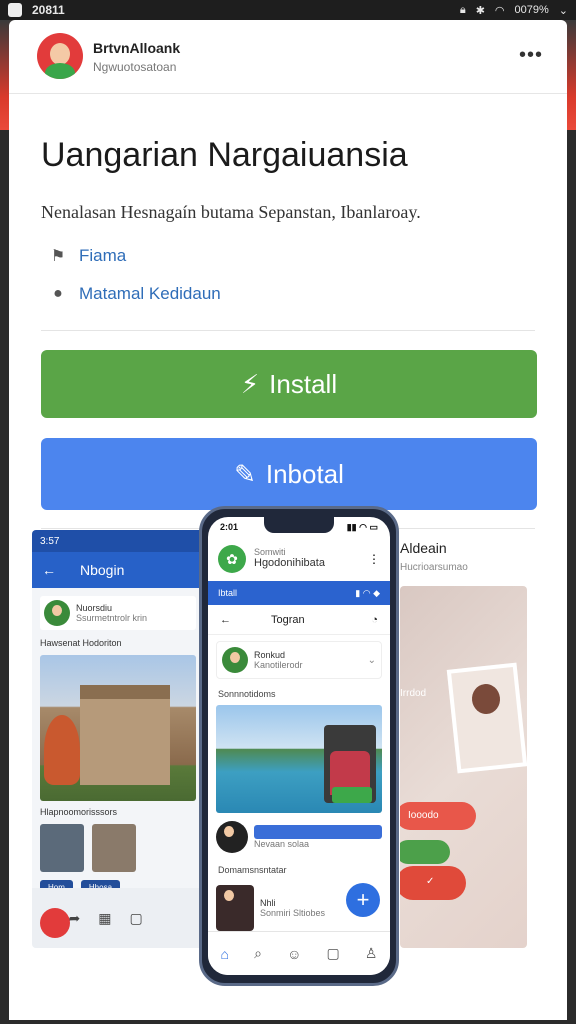  I want to click on more-vertical-icon: ⋮, so click(374, 559).